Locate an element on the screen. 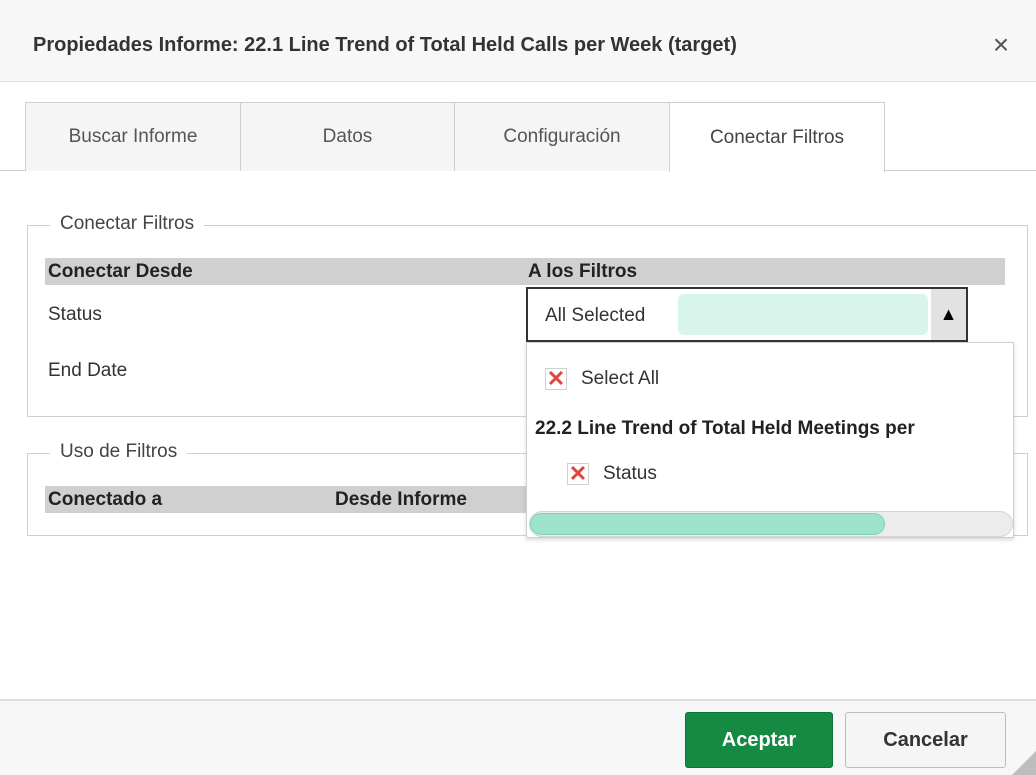 This screenshot has width=1036, height=775. accept-button: Aceptar is located at coordinates (759, 740).